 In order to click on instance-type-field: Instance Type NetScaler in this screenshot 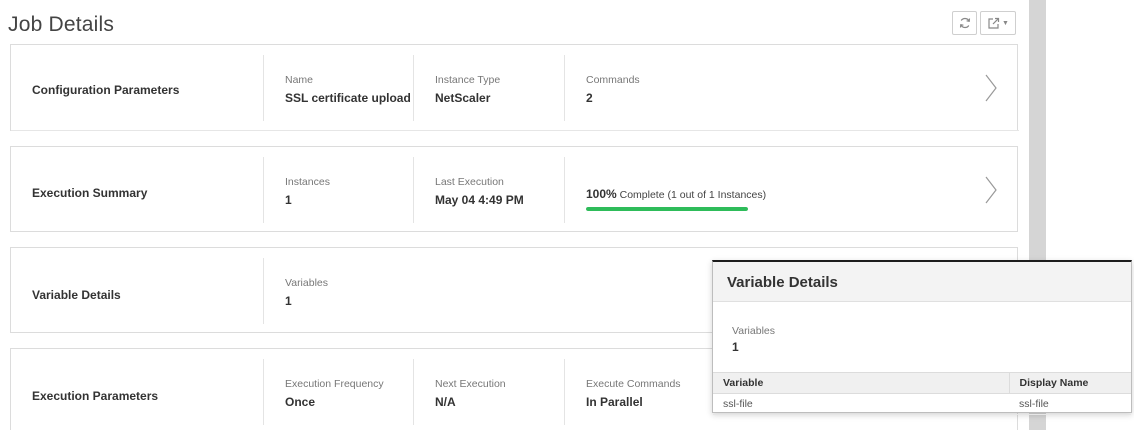, I will do `click(488, 88)`.